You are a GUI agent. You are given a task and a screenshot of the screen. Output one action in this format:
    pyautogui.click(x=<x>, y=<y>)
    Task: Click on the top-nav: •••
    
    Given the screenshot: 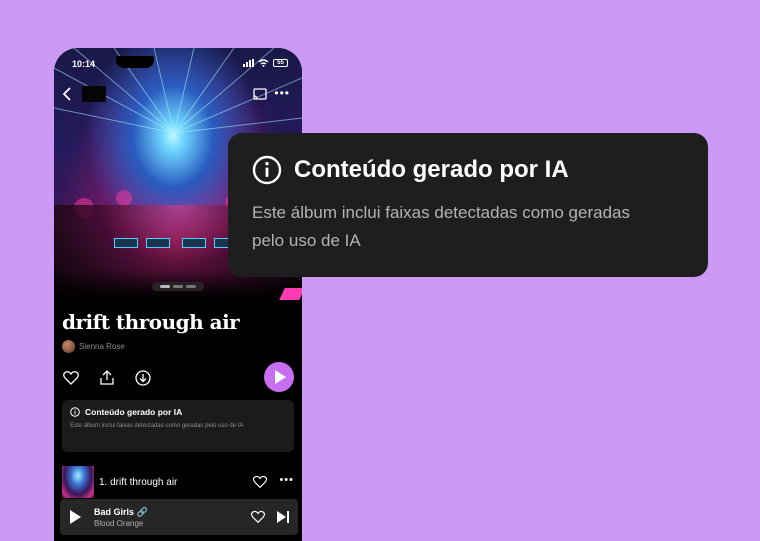 What is the action you would take?
    pyautogui.click(x=178, y=94)
    